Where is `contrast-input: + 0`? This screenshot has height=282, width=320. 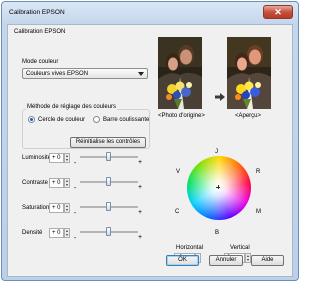 contrast-input: + 0 is located at coordinates (56, 183).